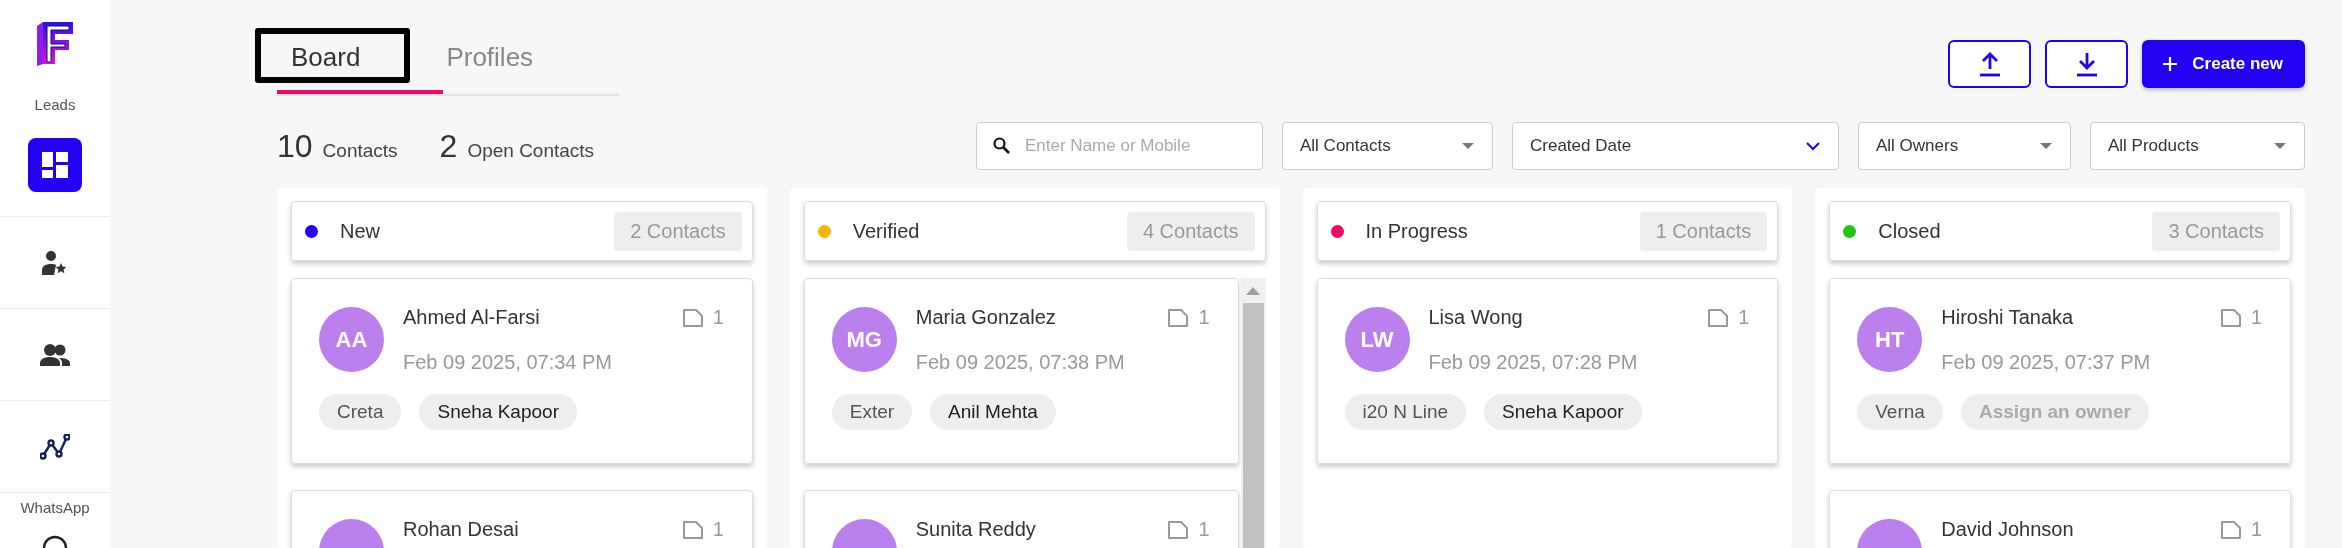 The height and width of the screenshot is (548, 2342). What do you see at coordinates (1405, 412) in the screenshot?
I see `product-tag: i20 N Line` at bounding box center [1405, 412].